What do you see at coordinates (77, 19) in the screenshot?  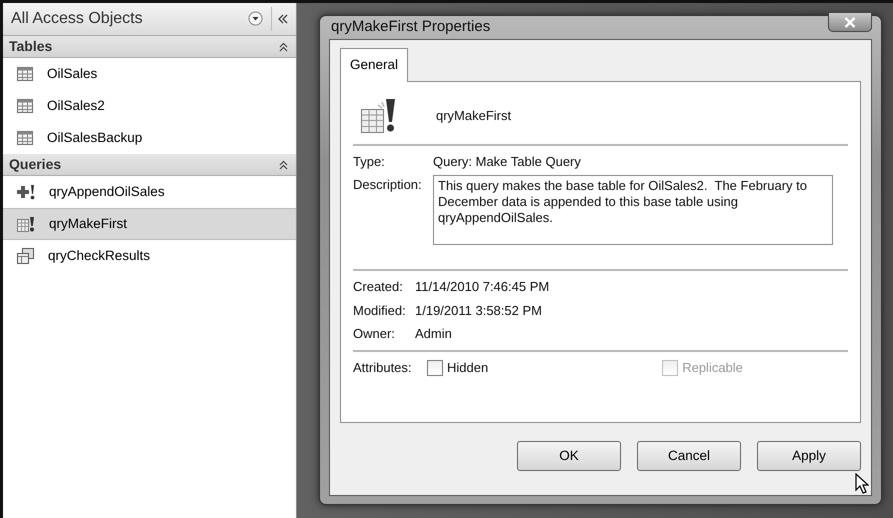 I see `pane-title: All Access Objects` at bounding box center [77, 19].